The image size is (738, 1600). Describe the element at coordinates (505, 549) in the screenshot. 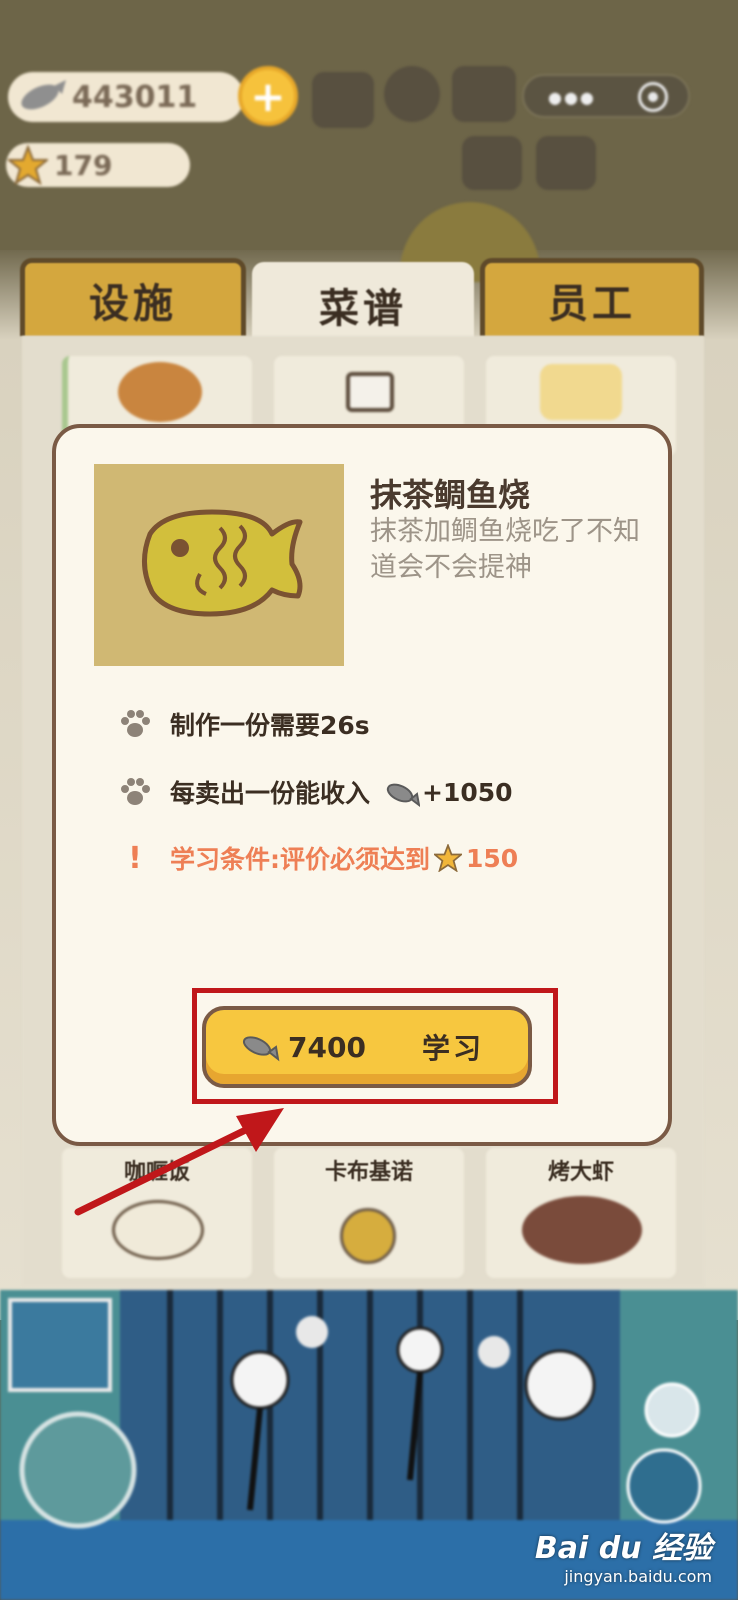

I see `dish-description: 抹茶加鲷鱼烧吃了不知道会不会提神` at that location.